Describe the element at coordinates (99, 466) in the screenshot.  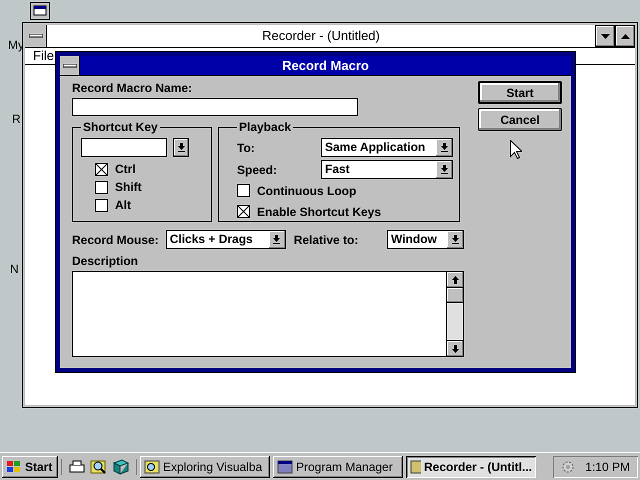
I see `magnifier-icon` at that location.